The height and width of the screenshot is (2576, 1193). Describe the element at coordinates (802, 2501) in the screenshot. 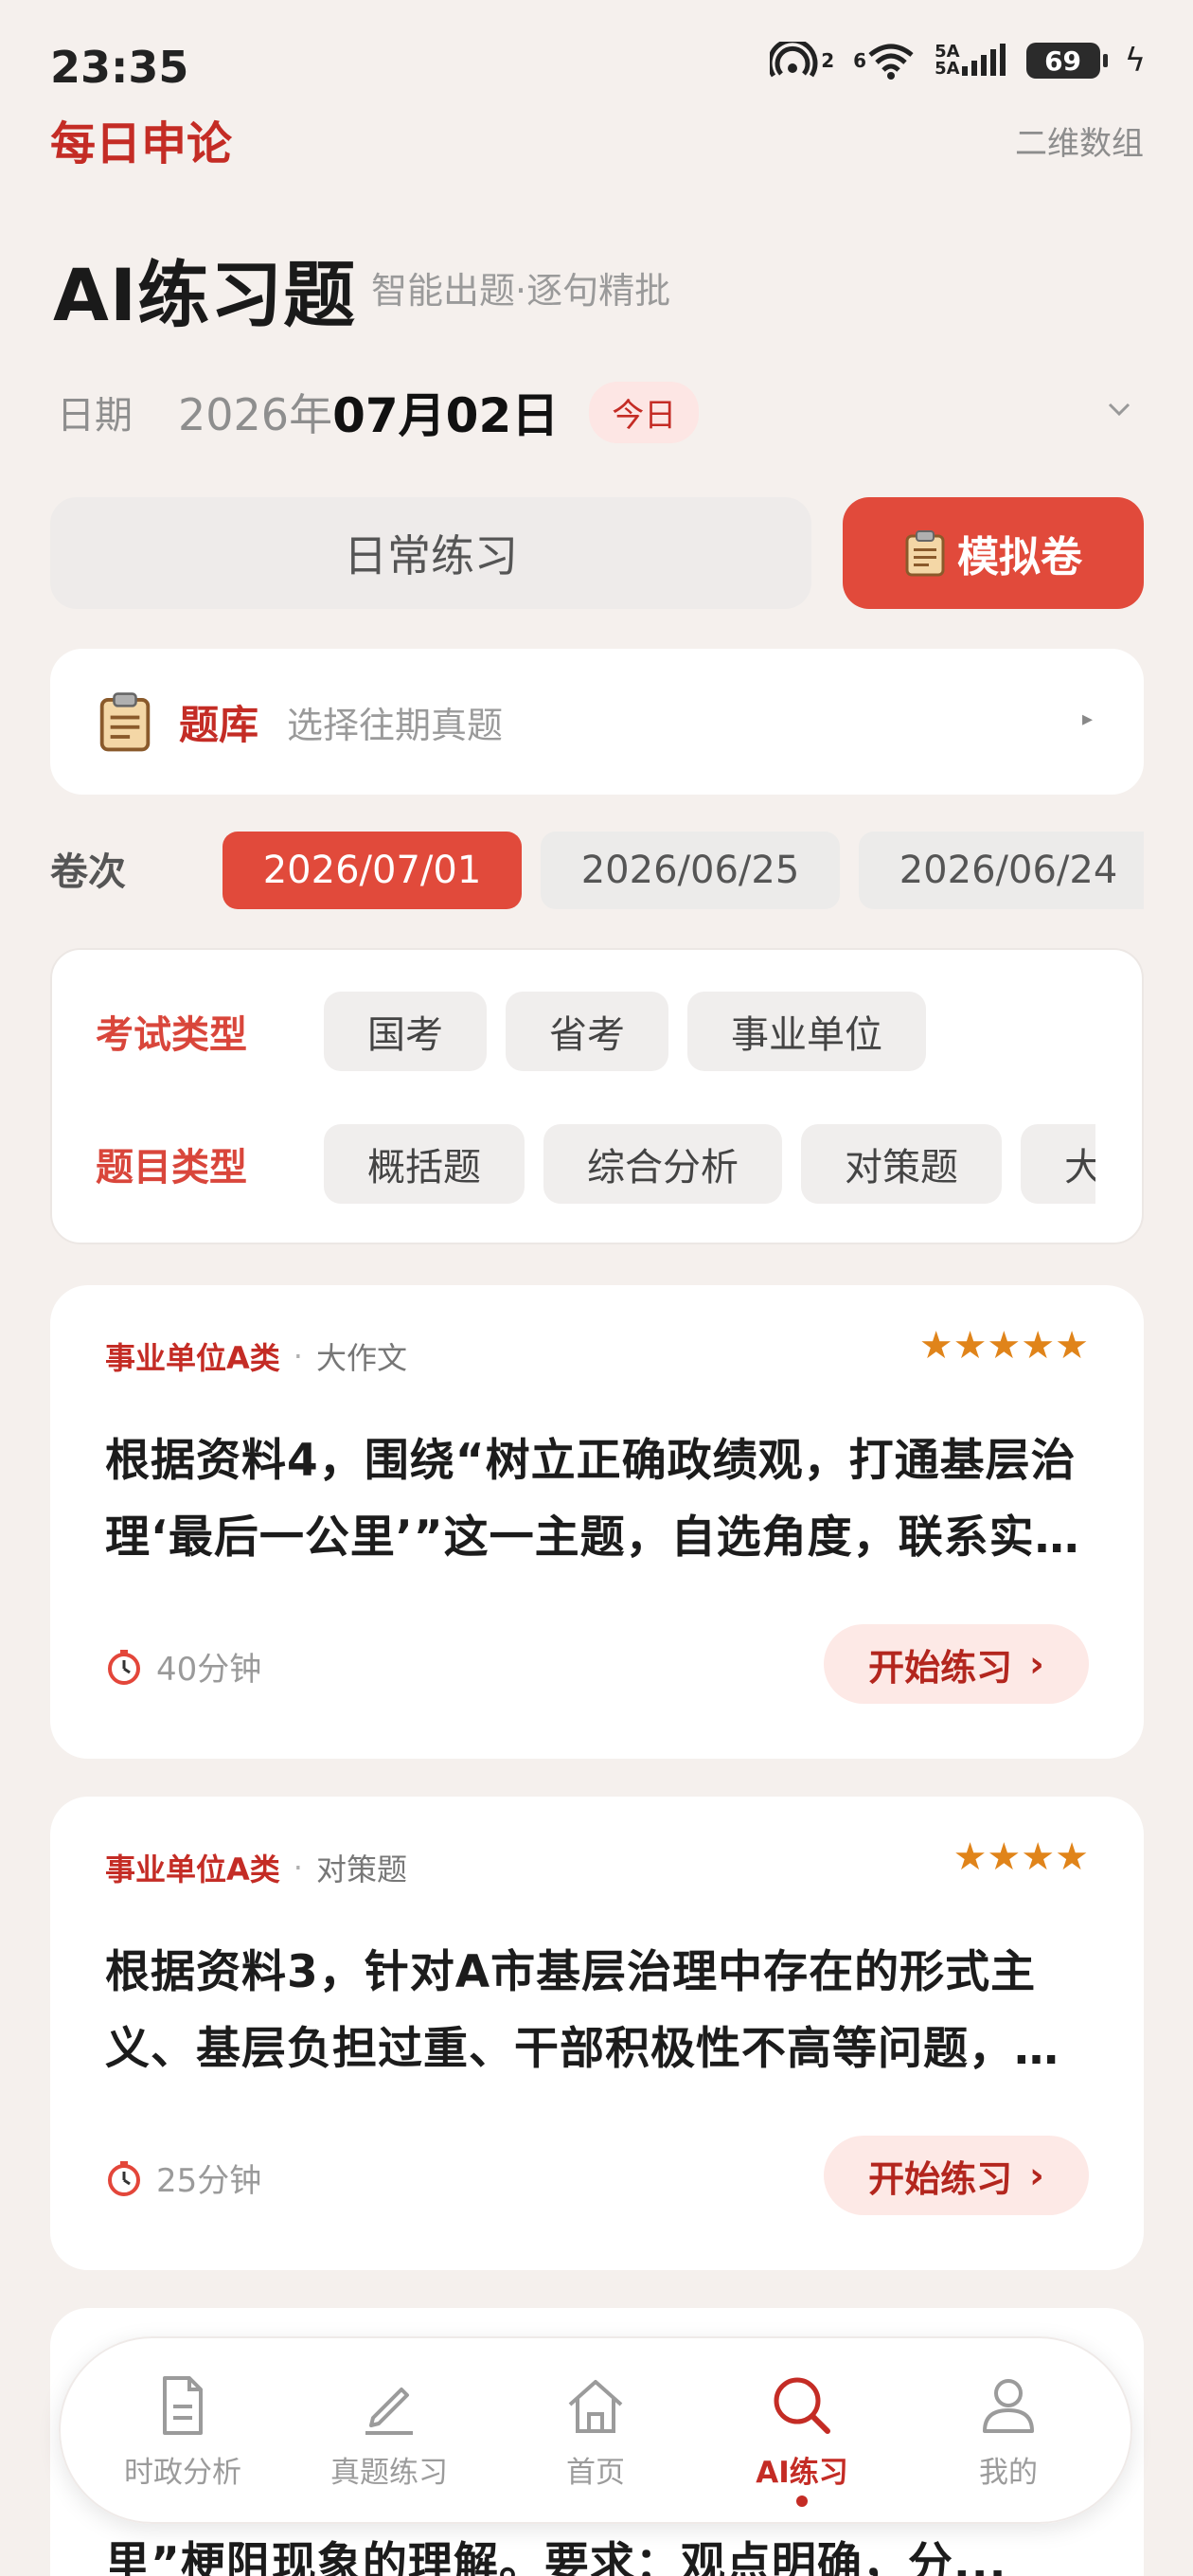

I see `active-indicator` at that location.